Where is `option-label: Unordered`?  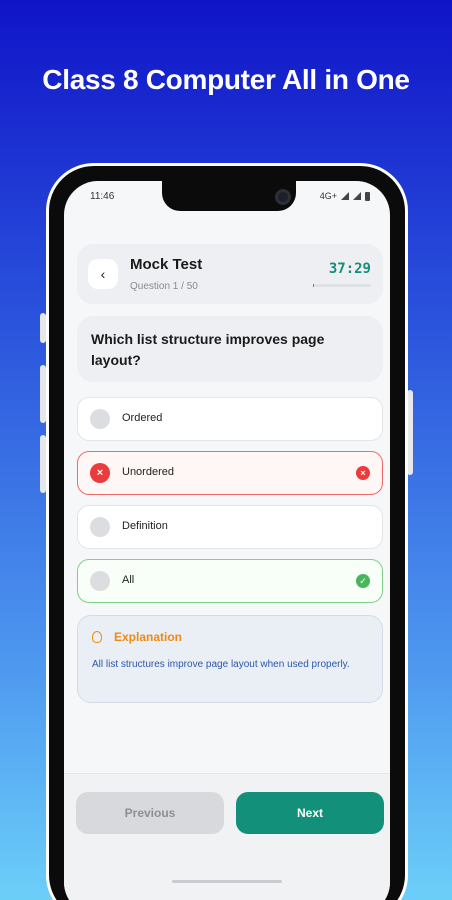 option-label: Unordered is located at coordinates (148, 472).